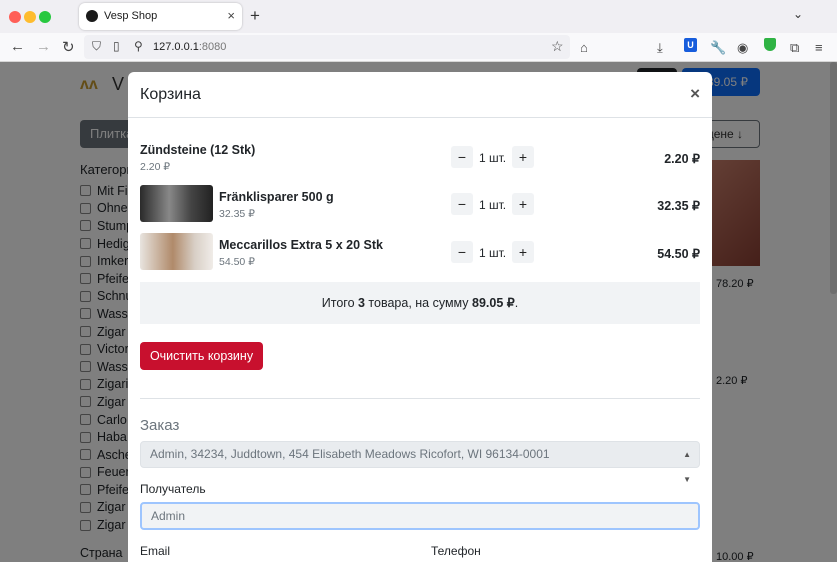 This screenshot has width=837, height=562. I want to click on email-label: Email, so click(155, 551).